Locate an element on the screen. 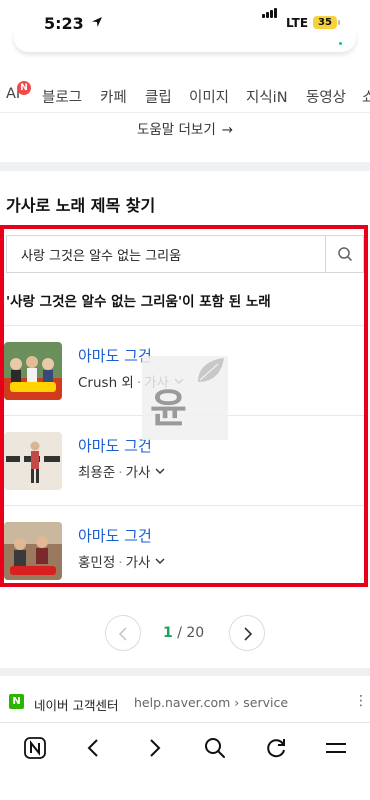  chevron-right-icon is located at coordinates (248, 634).